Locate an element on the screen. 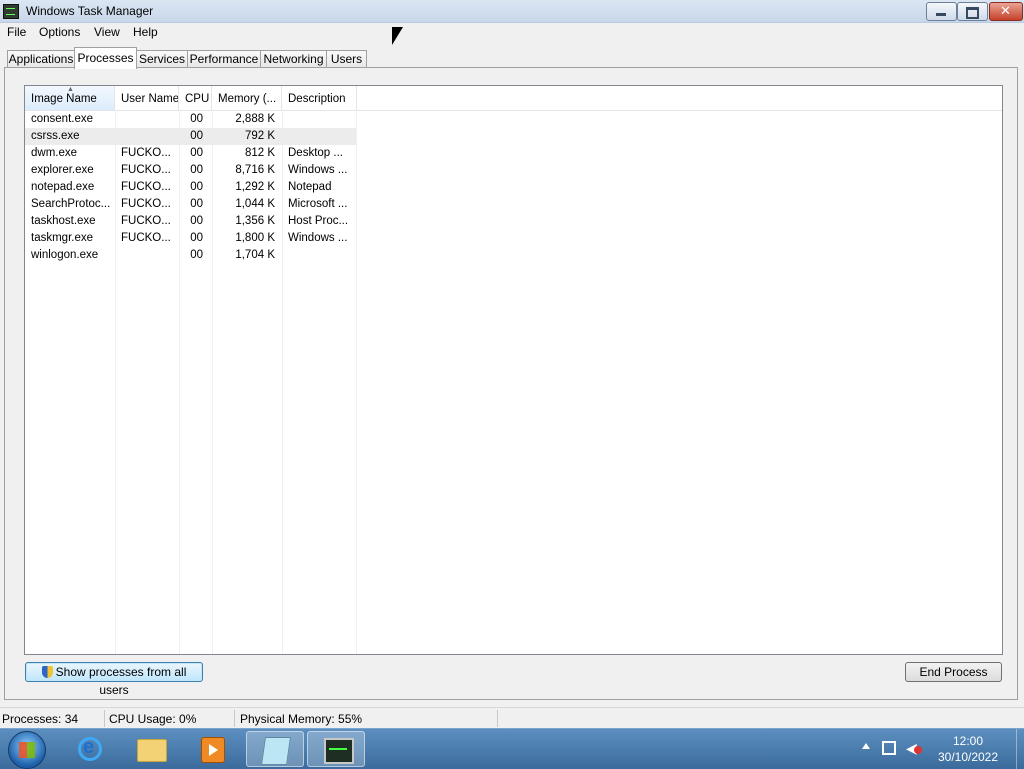 The image size is (1024, 769). mouse-cursor-icon is located at coordinates (397, 36).